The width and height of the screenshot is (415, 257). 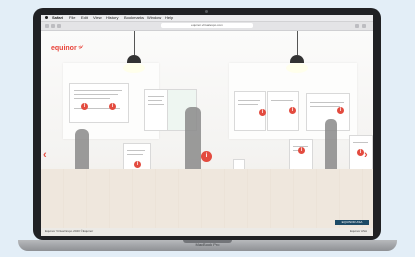 I want to click on menu-item-help: Help, so click(x=169, y=18).